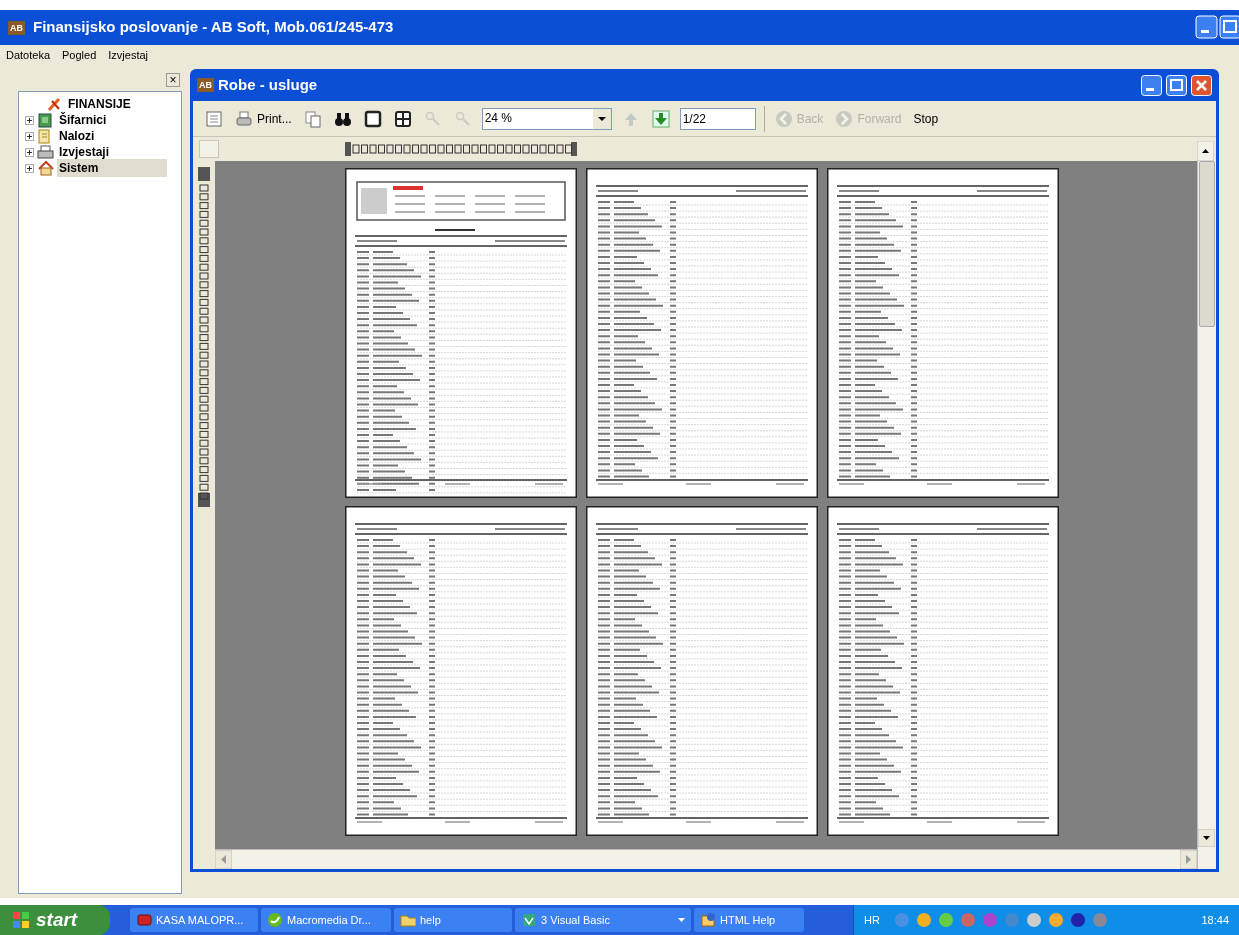 This screenshot has height=935, width=1239. I want to click on contents-icon, so click(214, 118).